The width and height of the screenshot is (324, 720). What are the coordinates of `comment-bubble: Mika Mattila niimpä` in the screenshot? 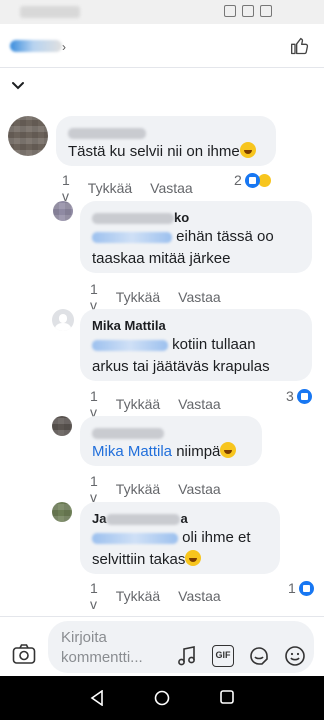 It's located at (171, 441).